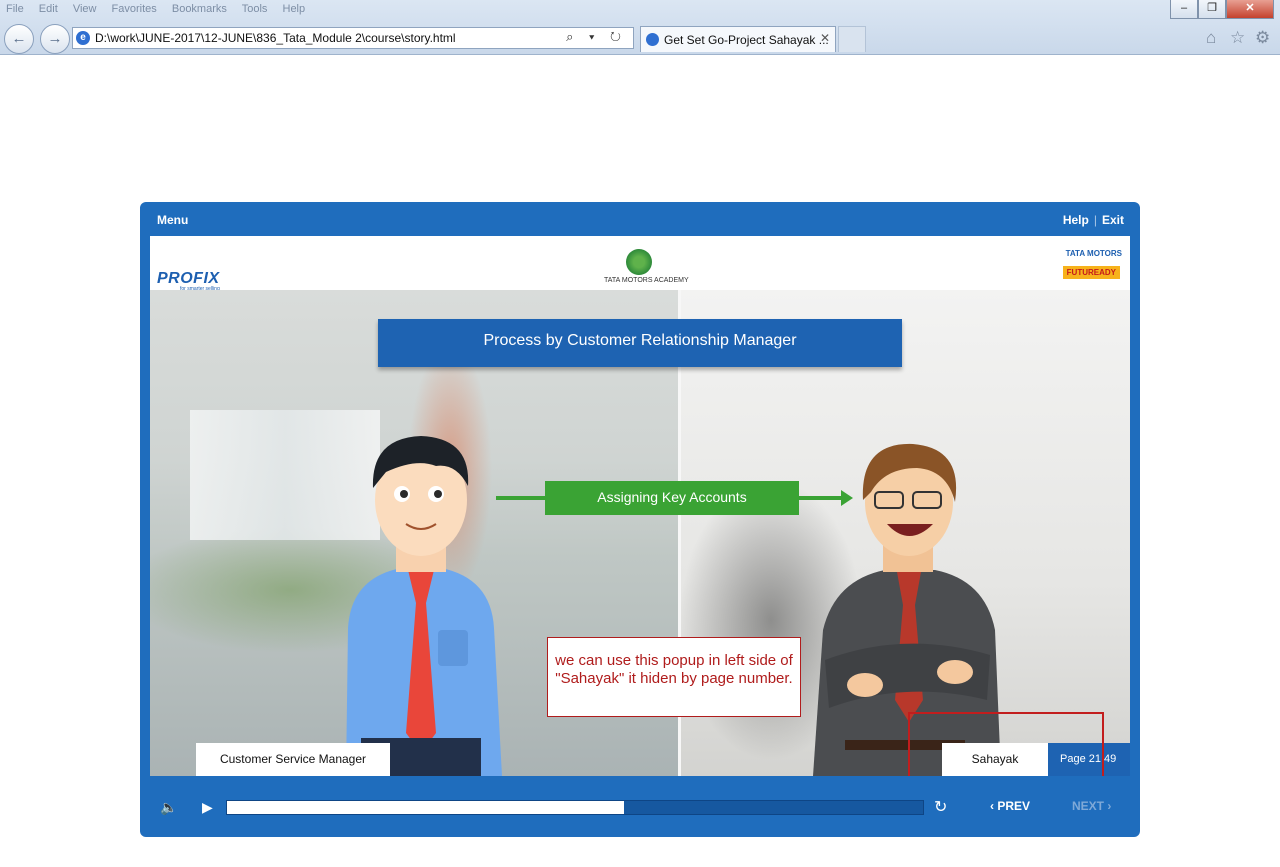  Describe the element at coordinates (596, 37) in the screenshot. I see `address-tools-icons: ⌕ ▾ ↻` at that location.